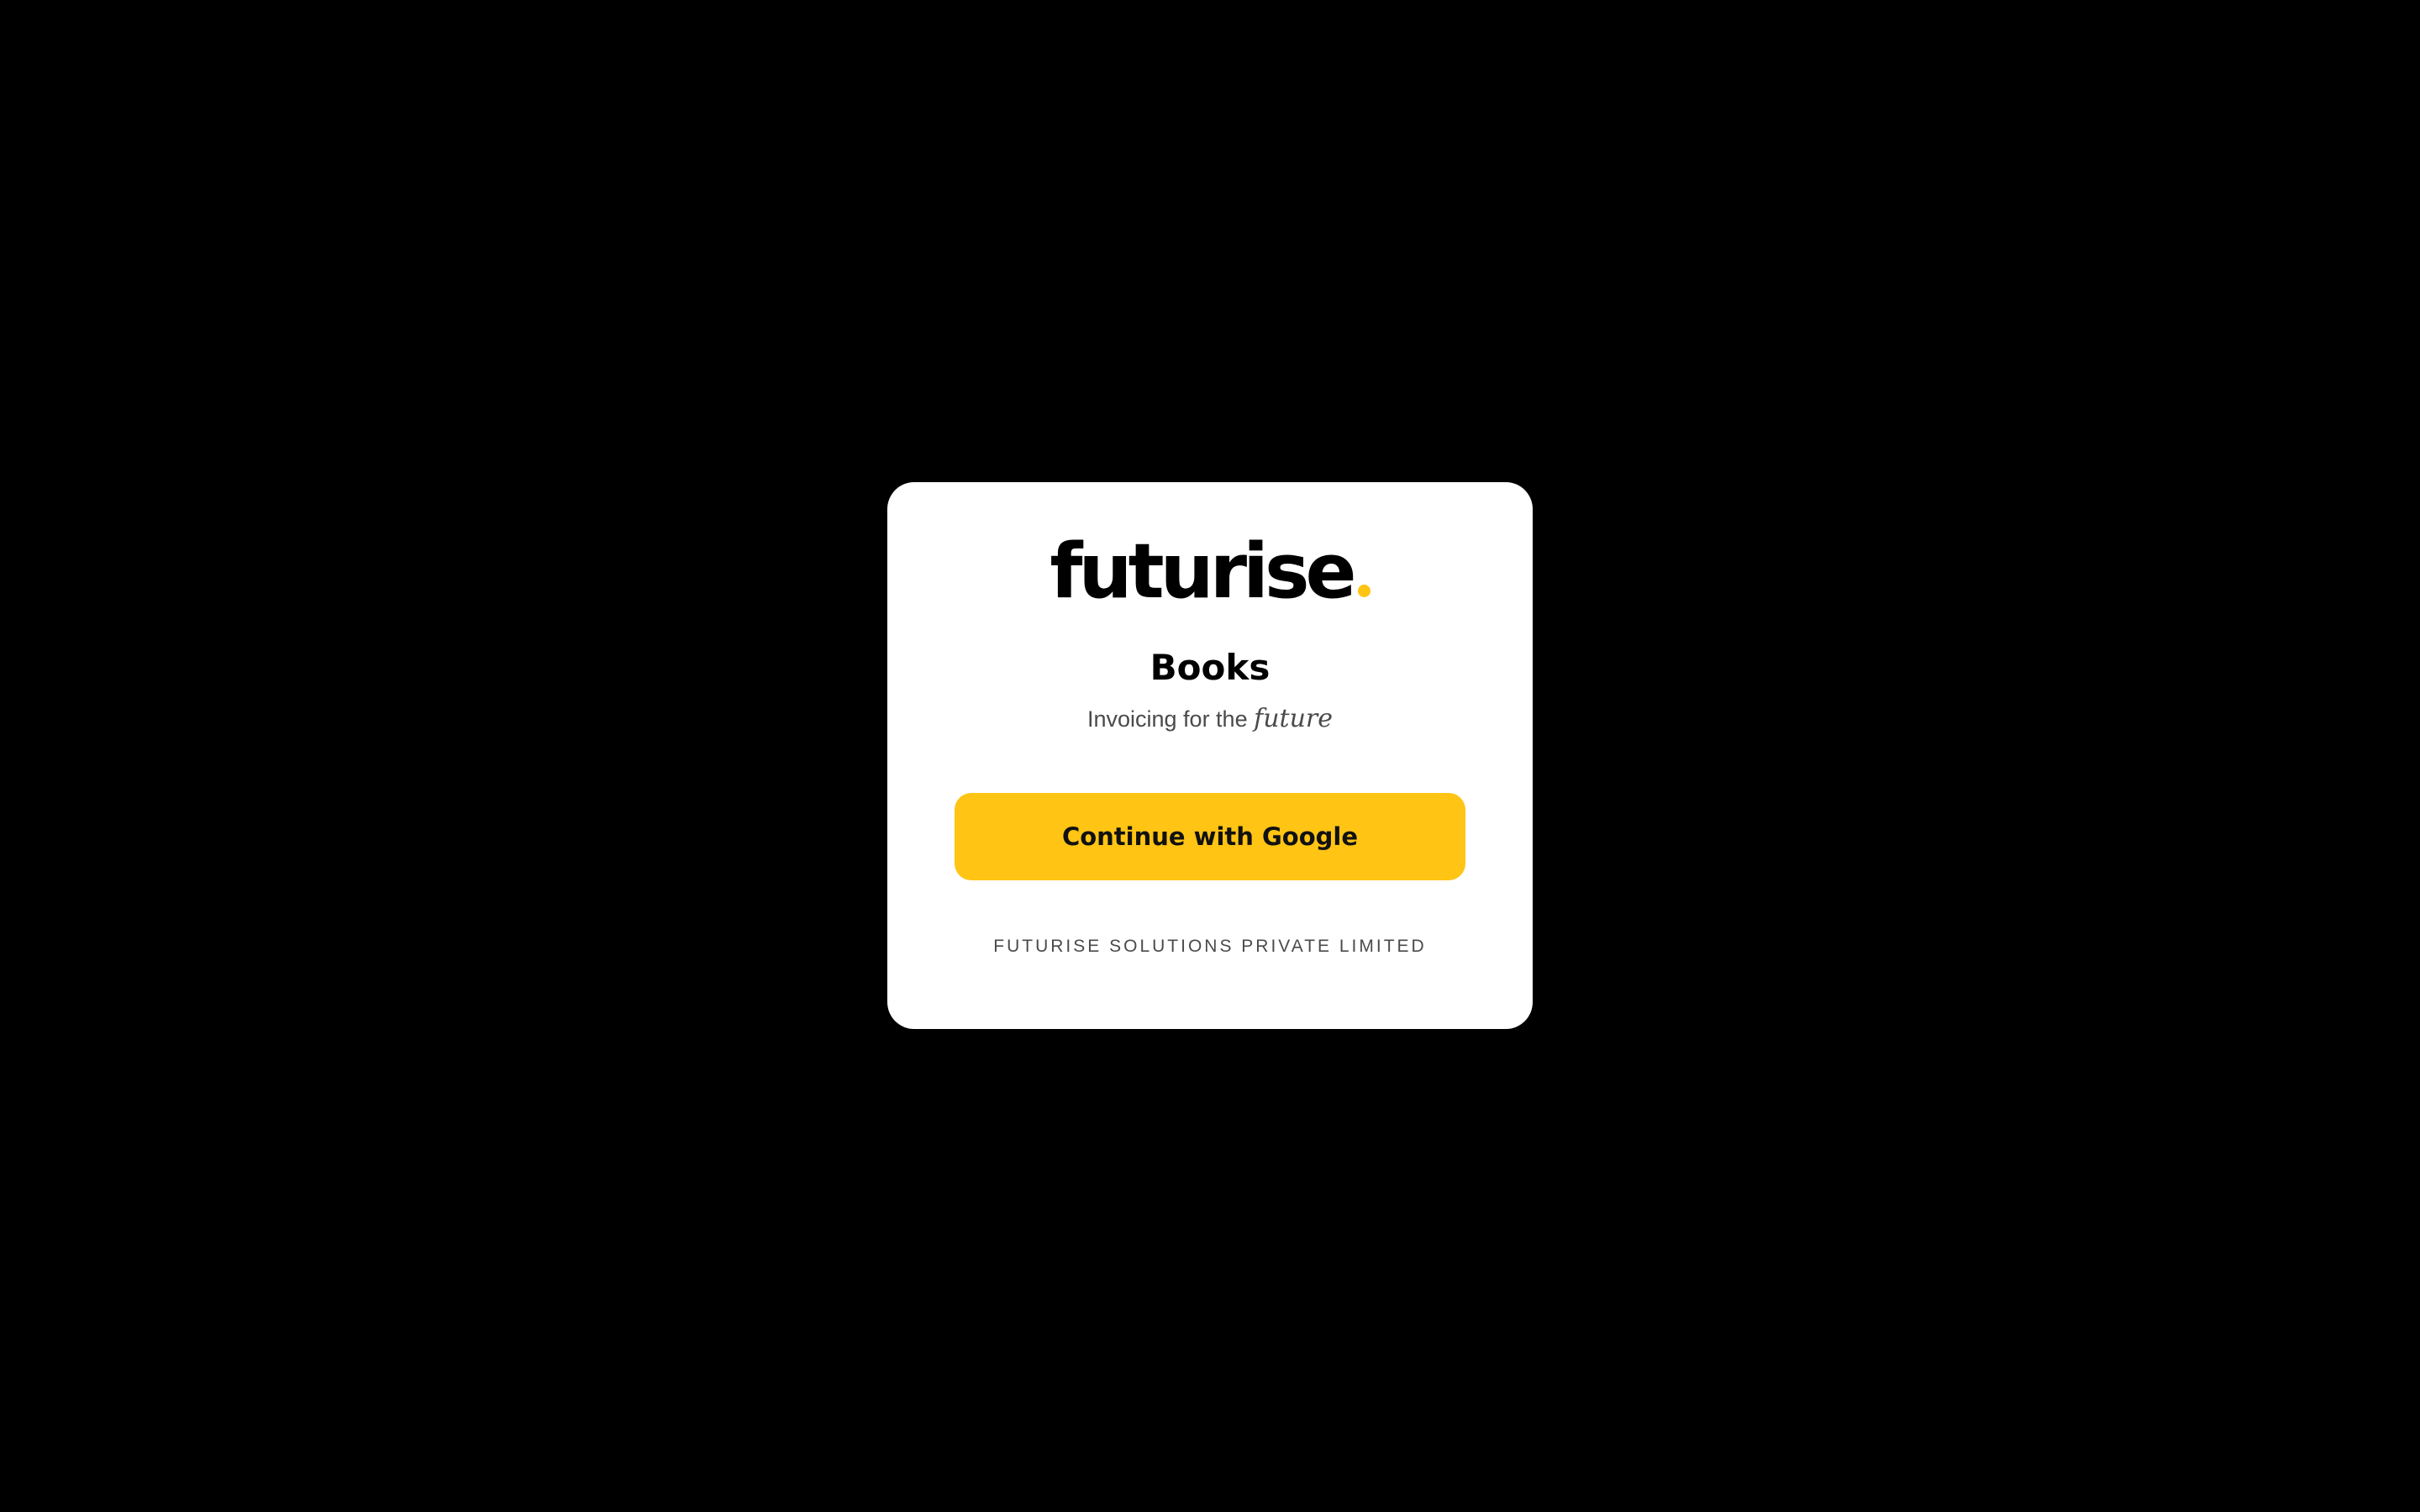  I want to click on logo-dot-icon, so click(1363, 591).